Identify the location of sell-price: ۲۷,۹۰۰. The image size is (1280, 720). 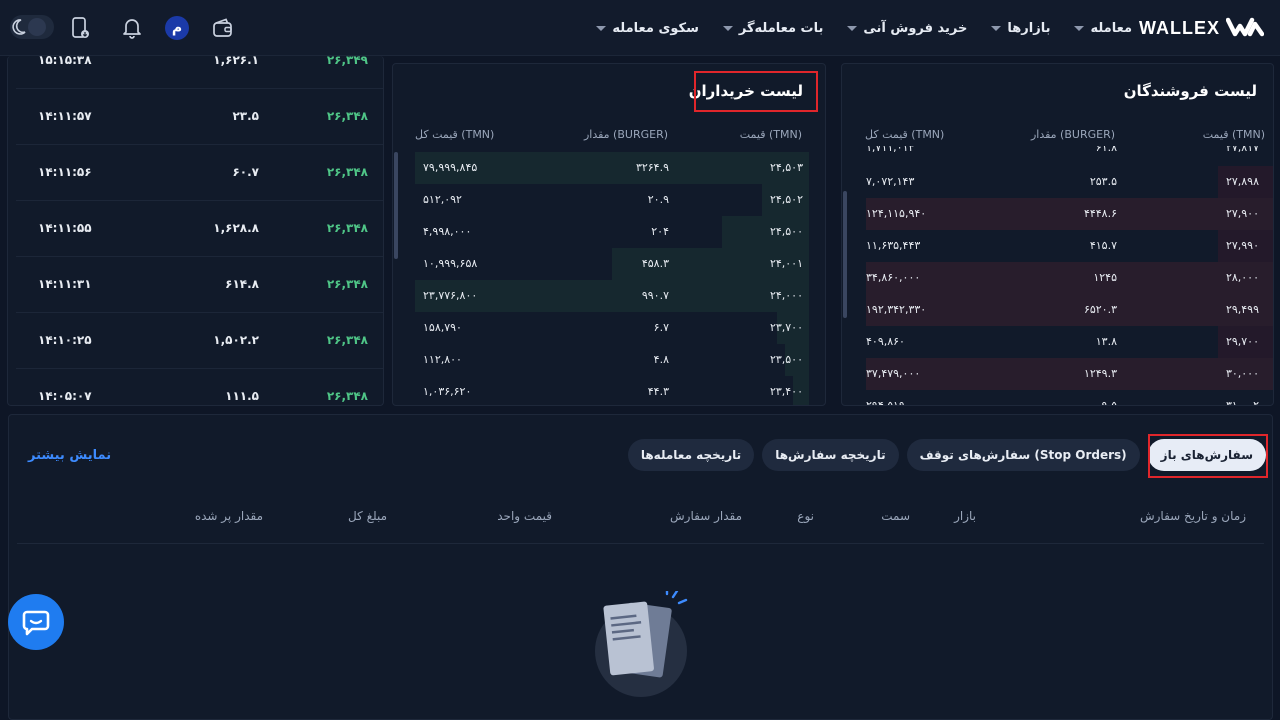
(1242, 213).